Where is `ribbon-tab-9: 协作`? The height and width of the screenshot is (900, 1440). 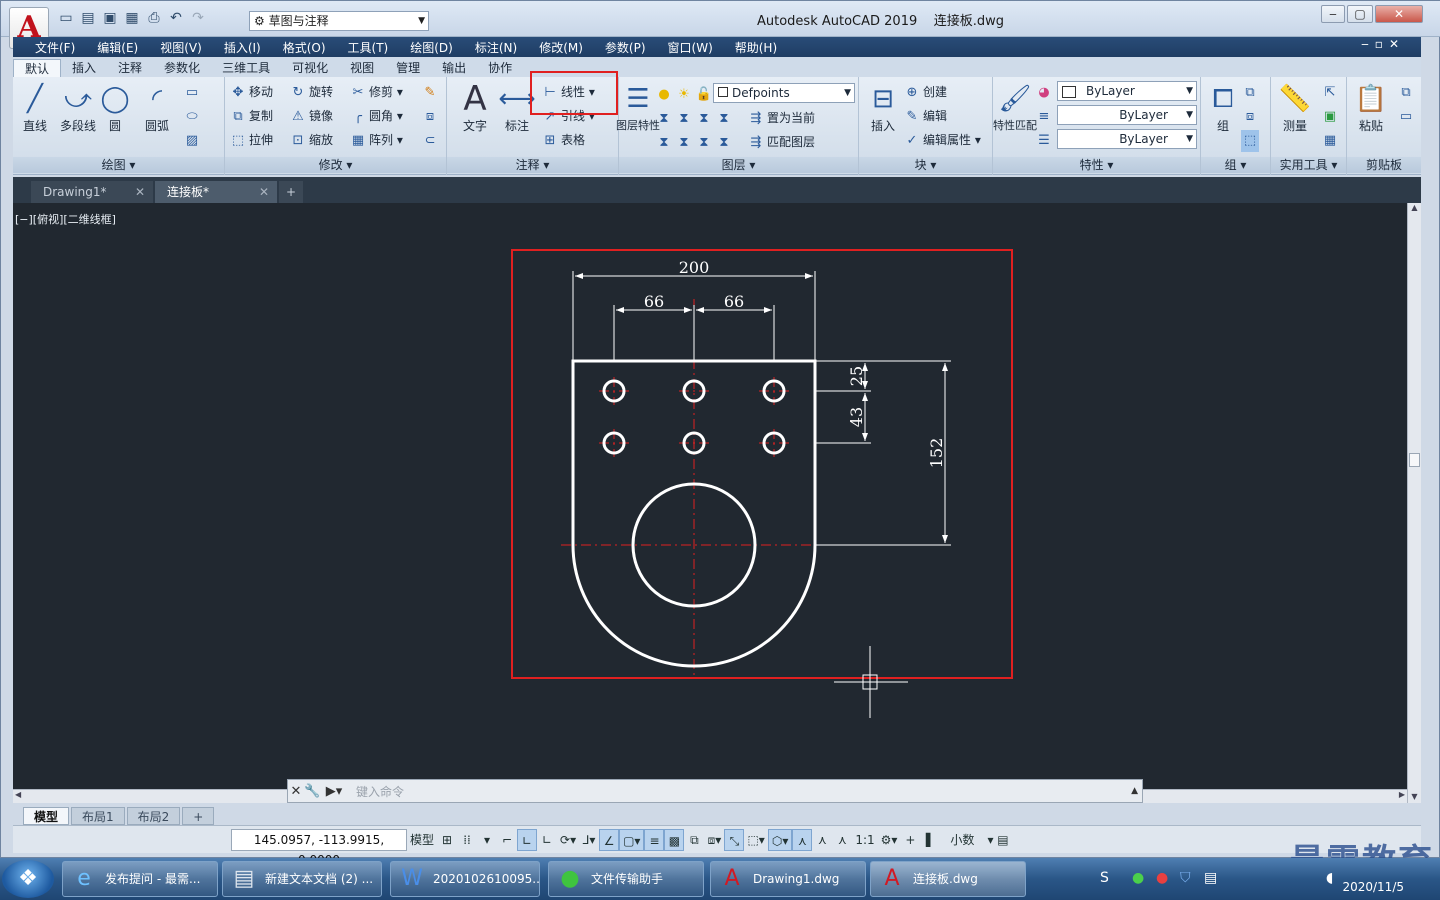
ribbon-tab-9: 协作 is located at coordinates (500, 68).